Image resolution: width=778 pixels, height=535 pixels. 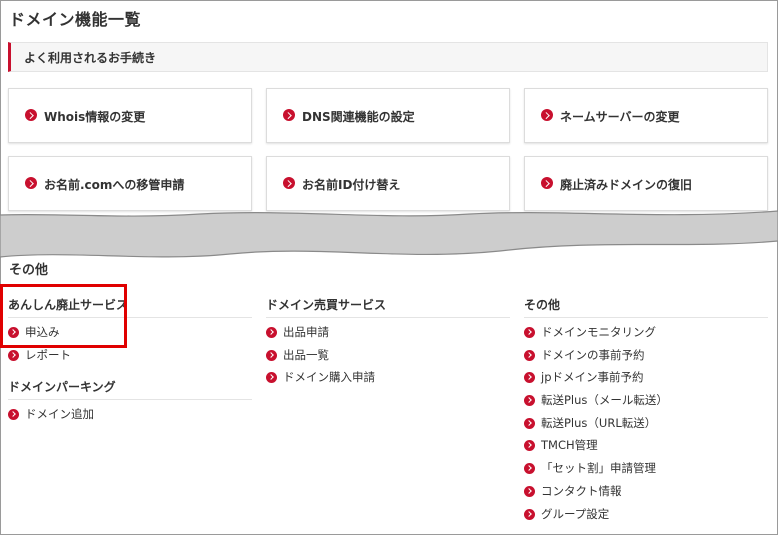 I want to click on domain-parking-heading: ドメインパーキング, so click(x=130, y=389).